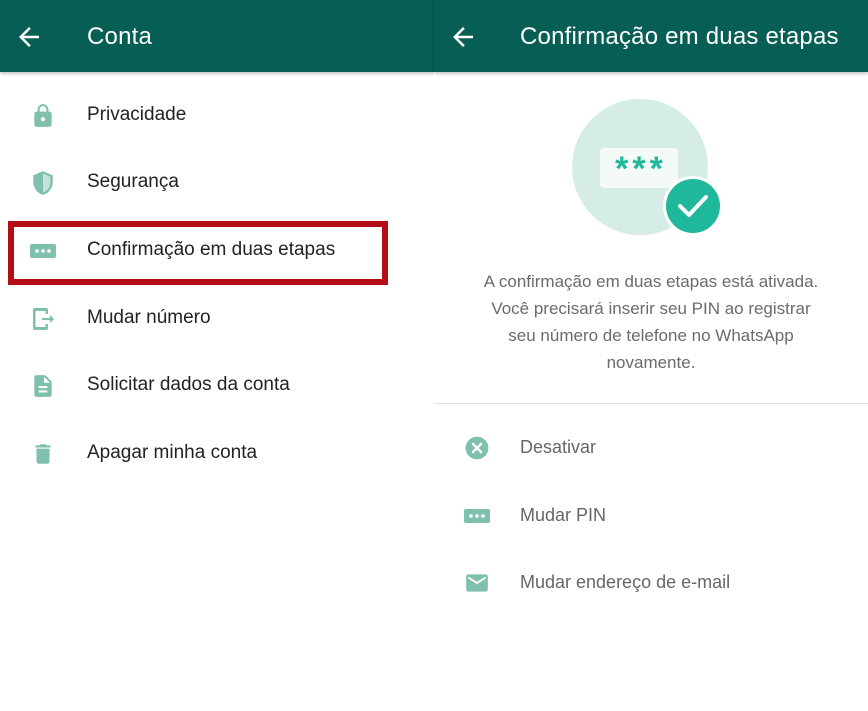  What do you see at coordinates (477, 583) in the screenshot?
I see `mail-icon` at bounding box center [477, 583].